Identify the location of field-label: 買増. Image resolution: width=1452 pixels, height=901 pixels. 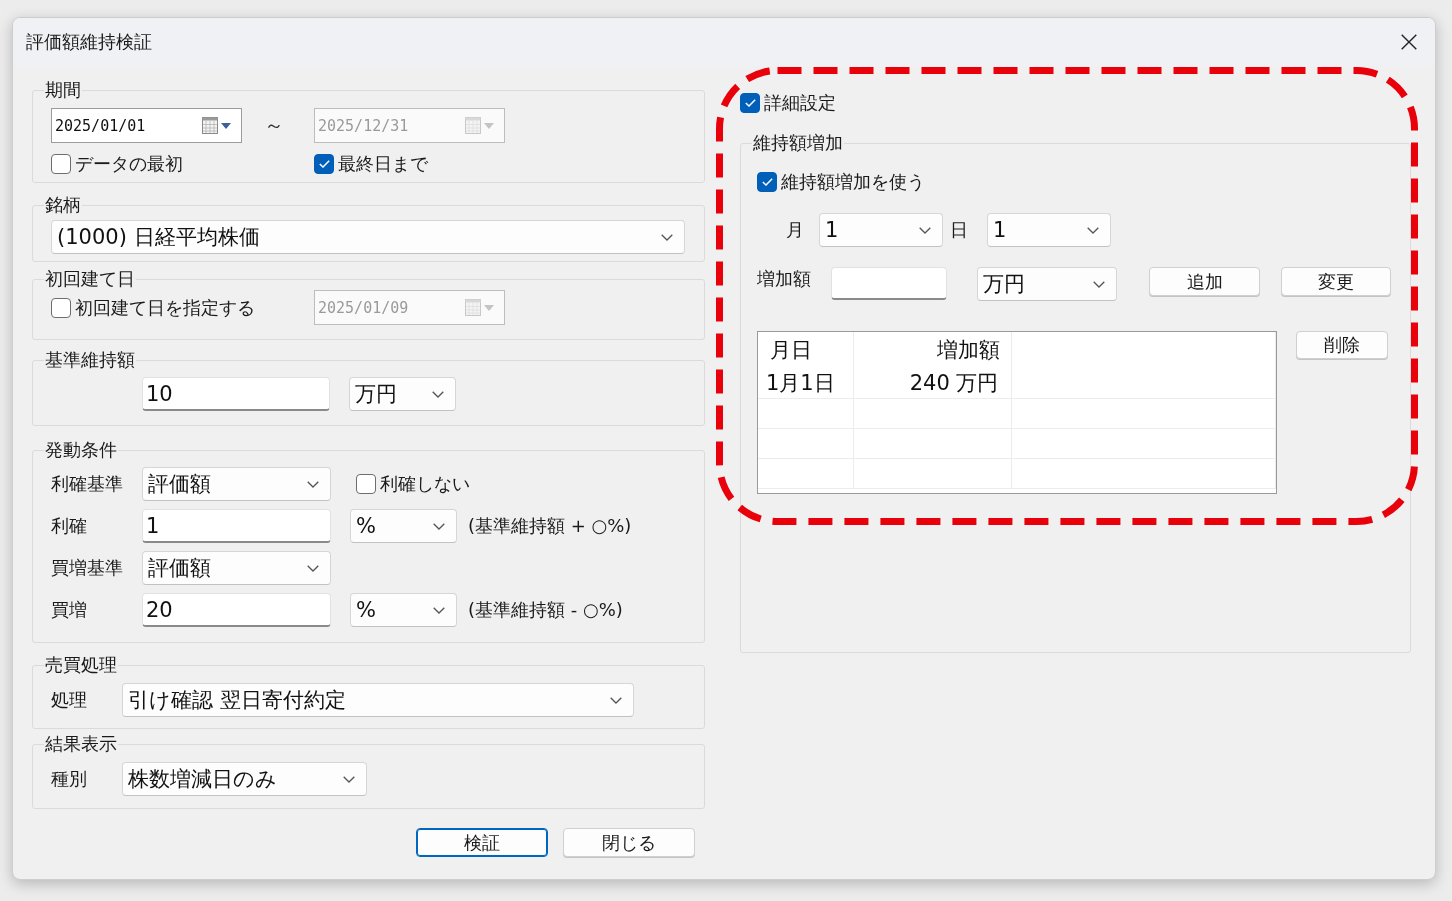
(69, 610).